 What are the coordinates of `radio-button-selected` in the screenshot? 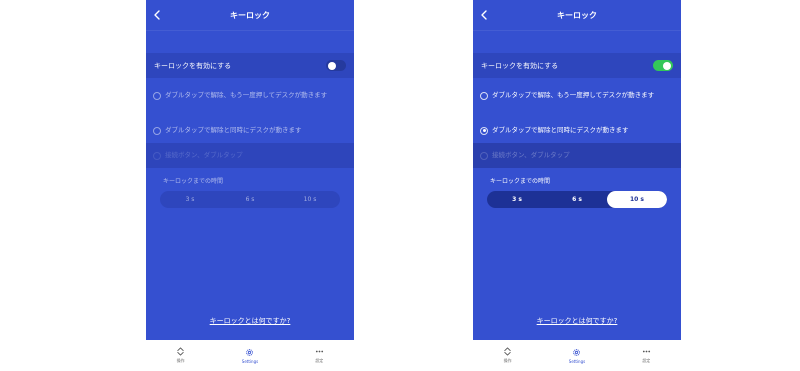 It's located at (484, 130).